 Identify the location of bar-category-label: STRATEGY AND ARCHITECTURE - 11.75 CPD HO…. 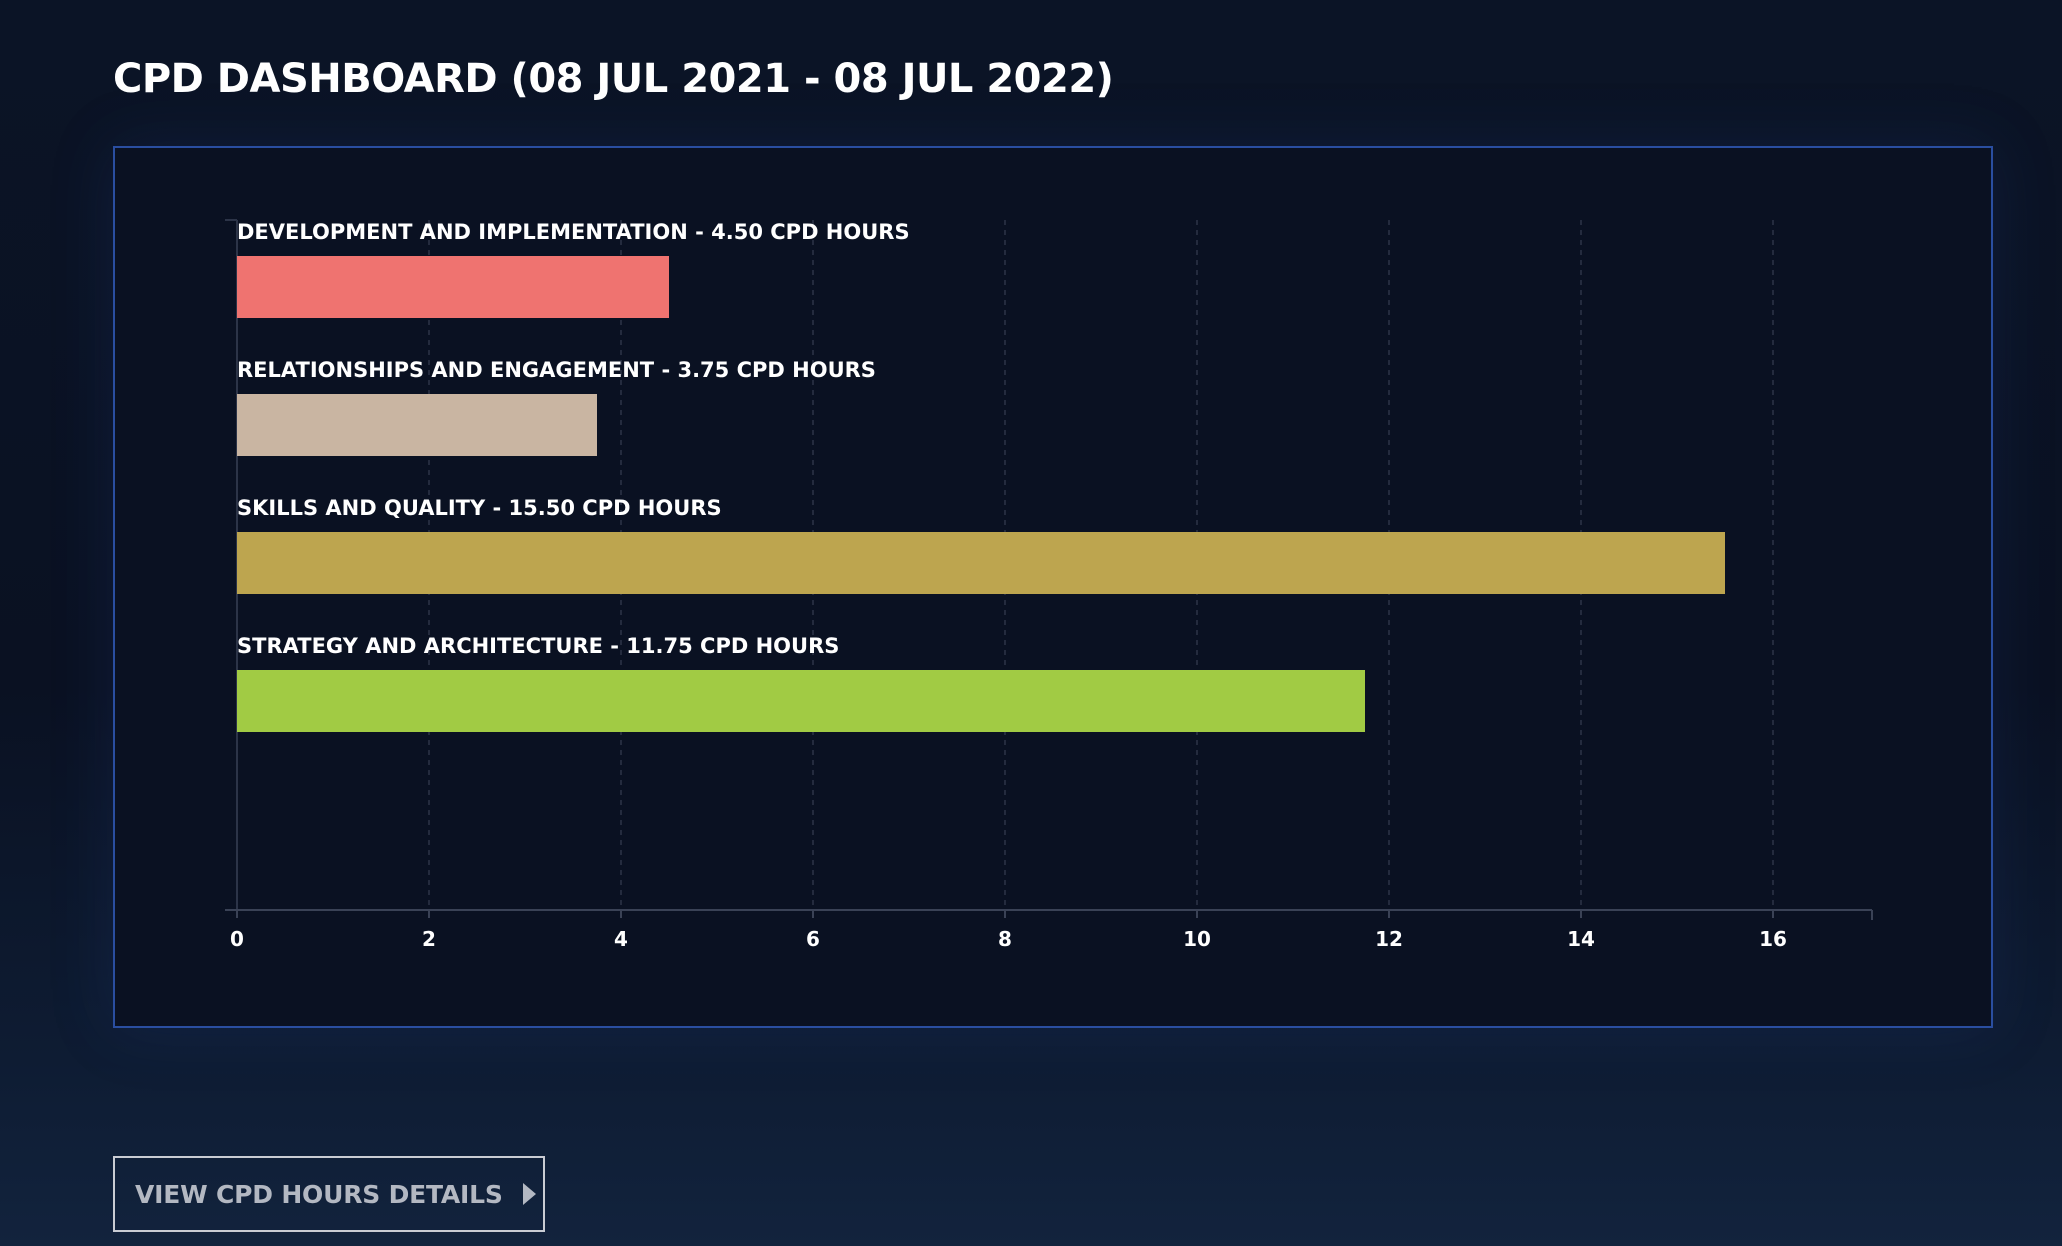
(538, 646).